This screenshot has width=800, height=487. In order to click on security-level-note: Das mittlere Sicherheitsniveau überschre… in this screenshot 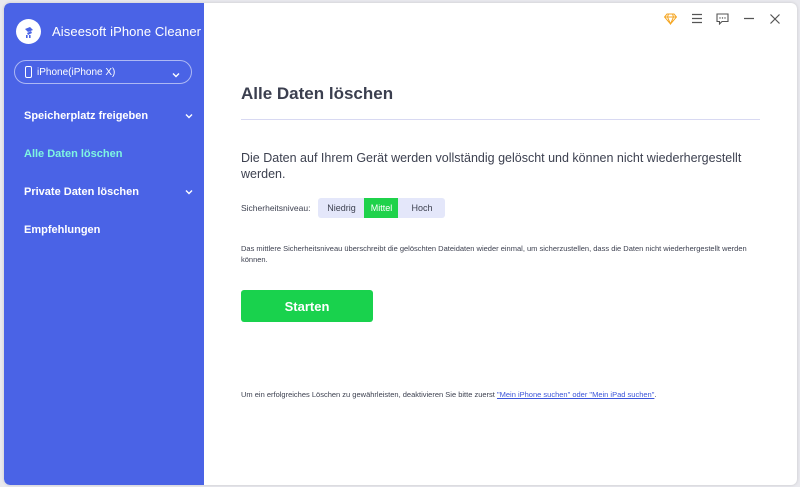, I will do `click(494, 254)`.